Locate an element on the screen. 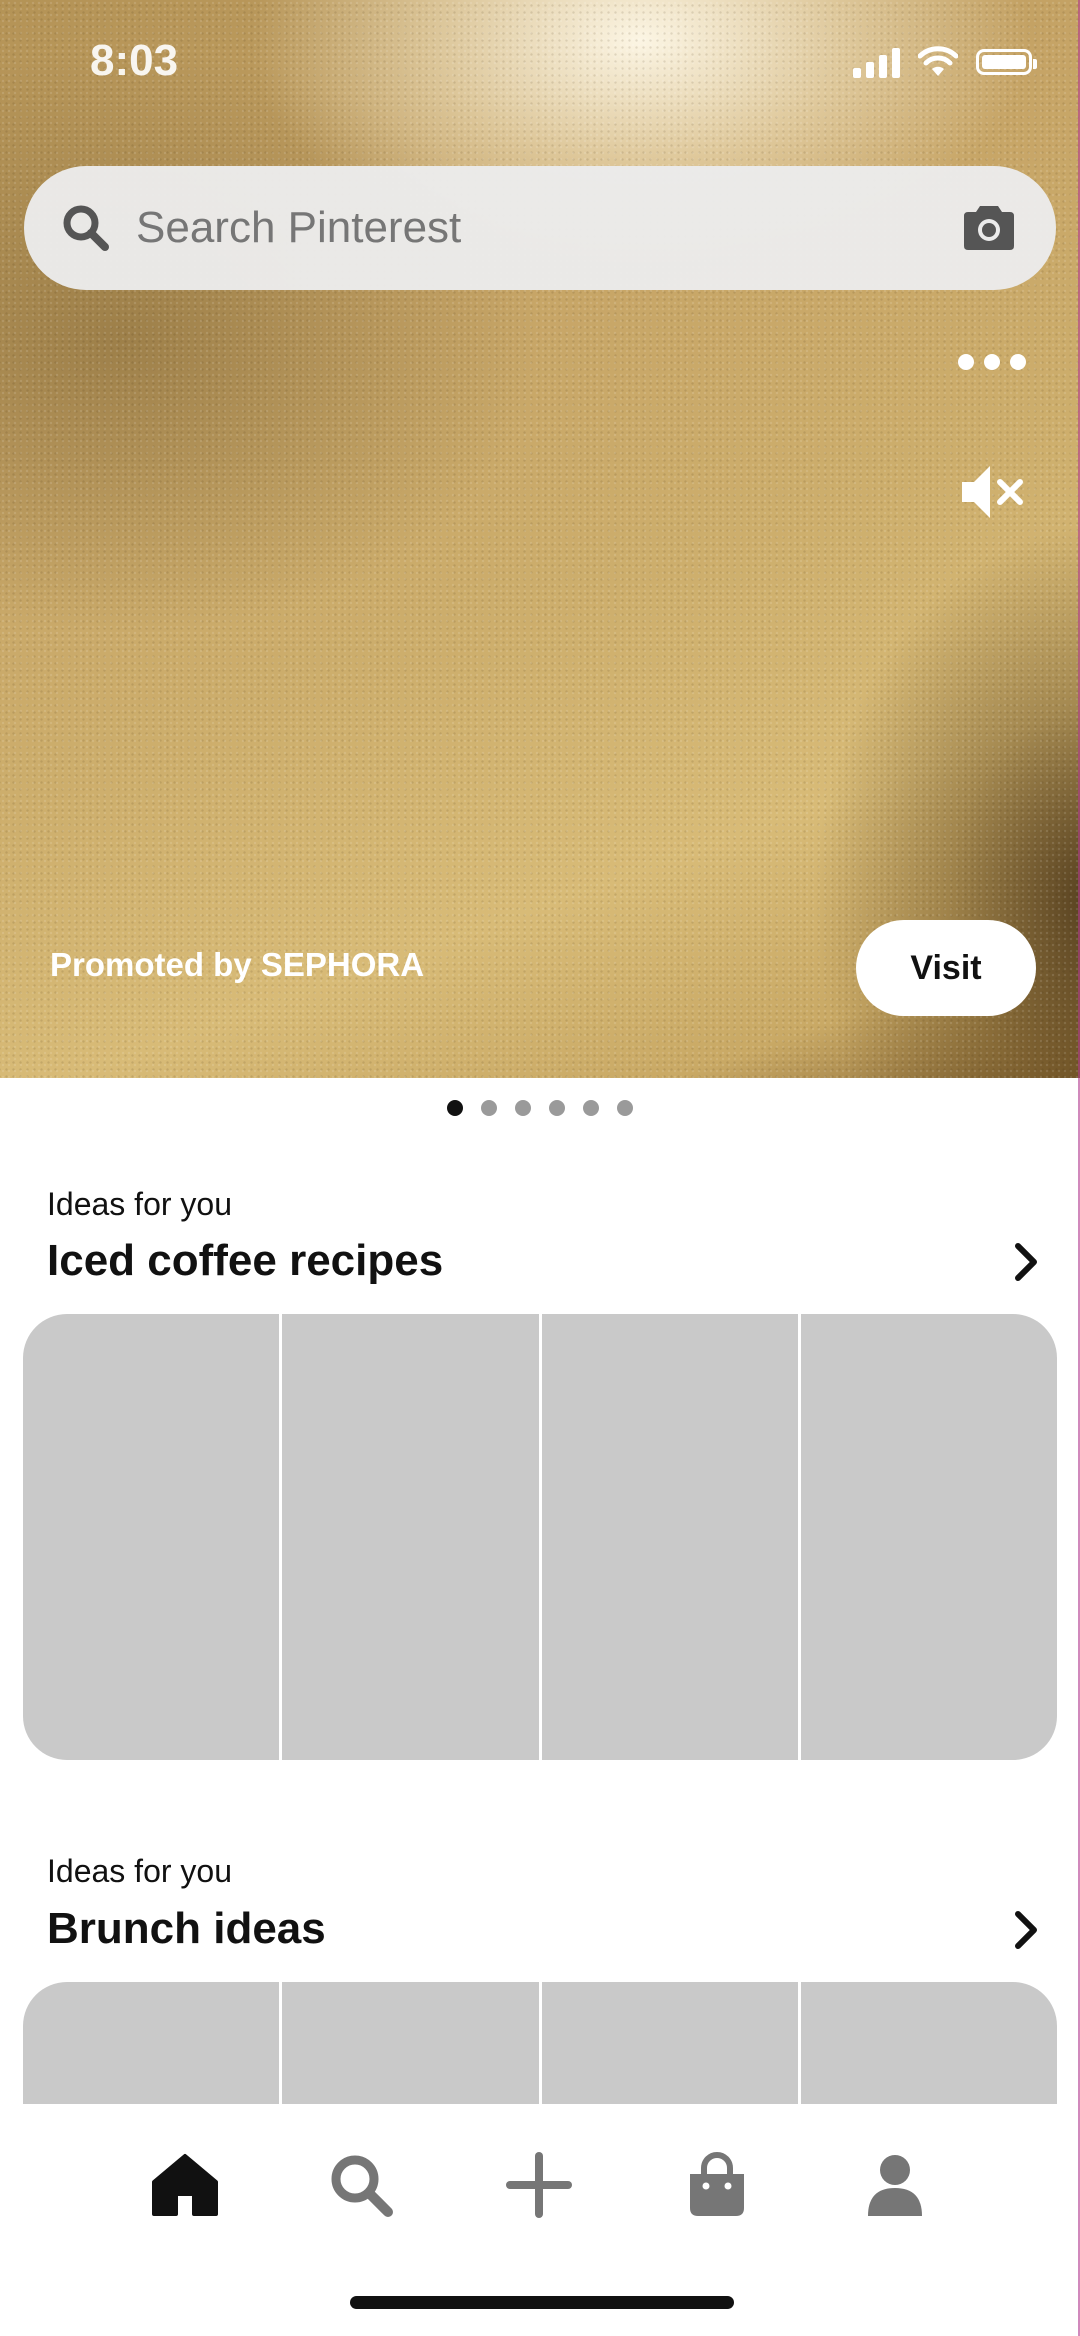 Image resolution: width=1080 pixels, height=2336 pixels. wifi-icon is located at coordinates (938, 61).